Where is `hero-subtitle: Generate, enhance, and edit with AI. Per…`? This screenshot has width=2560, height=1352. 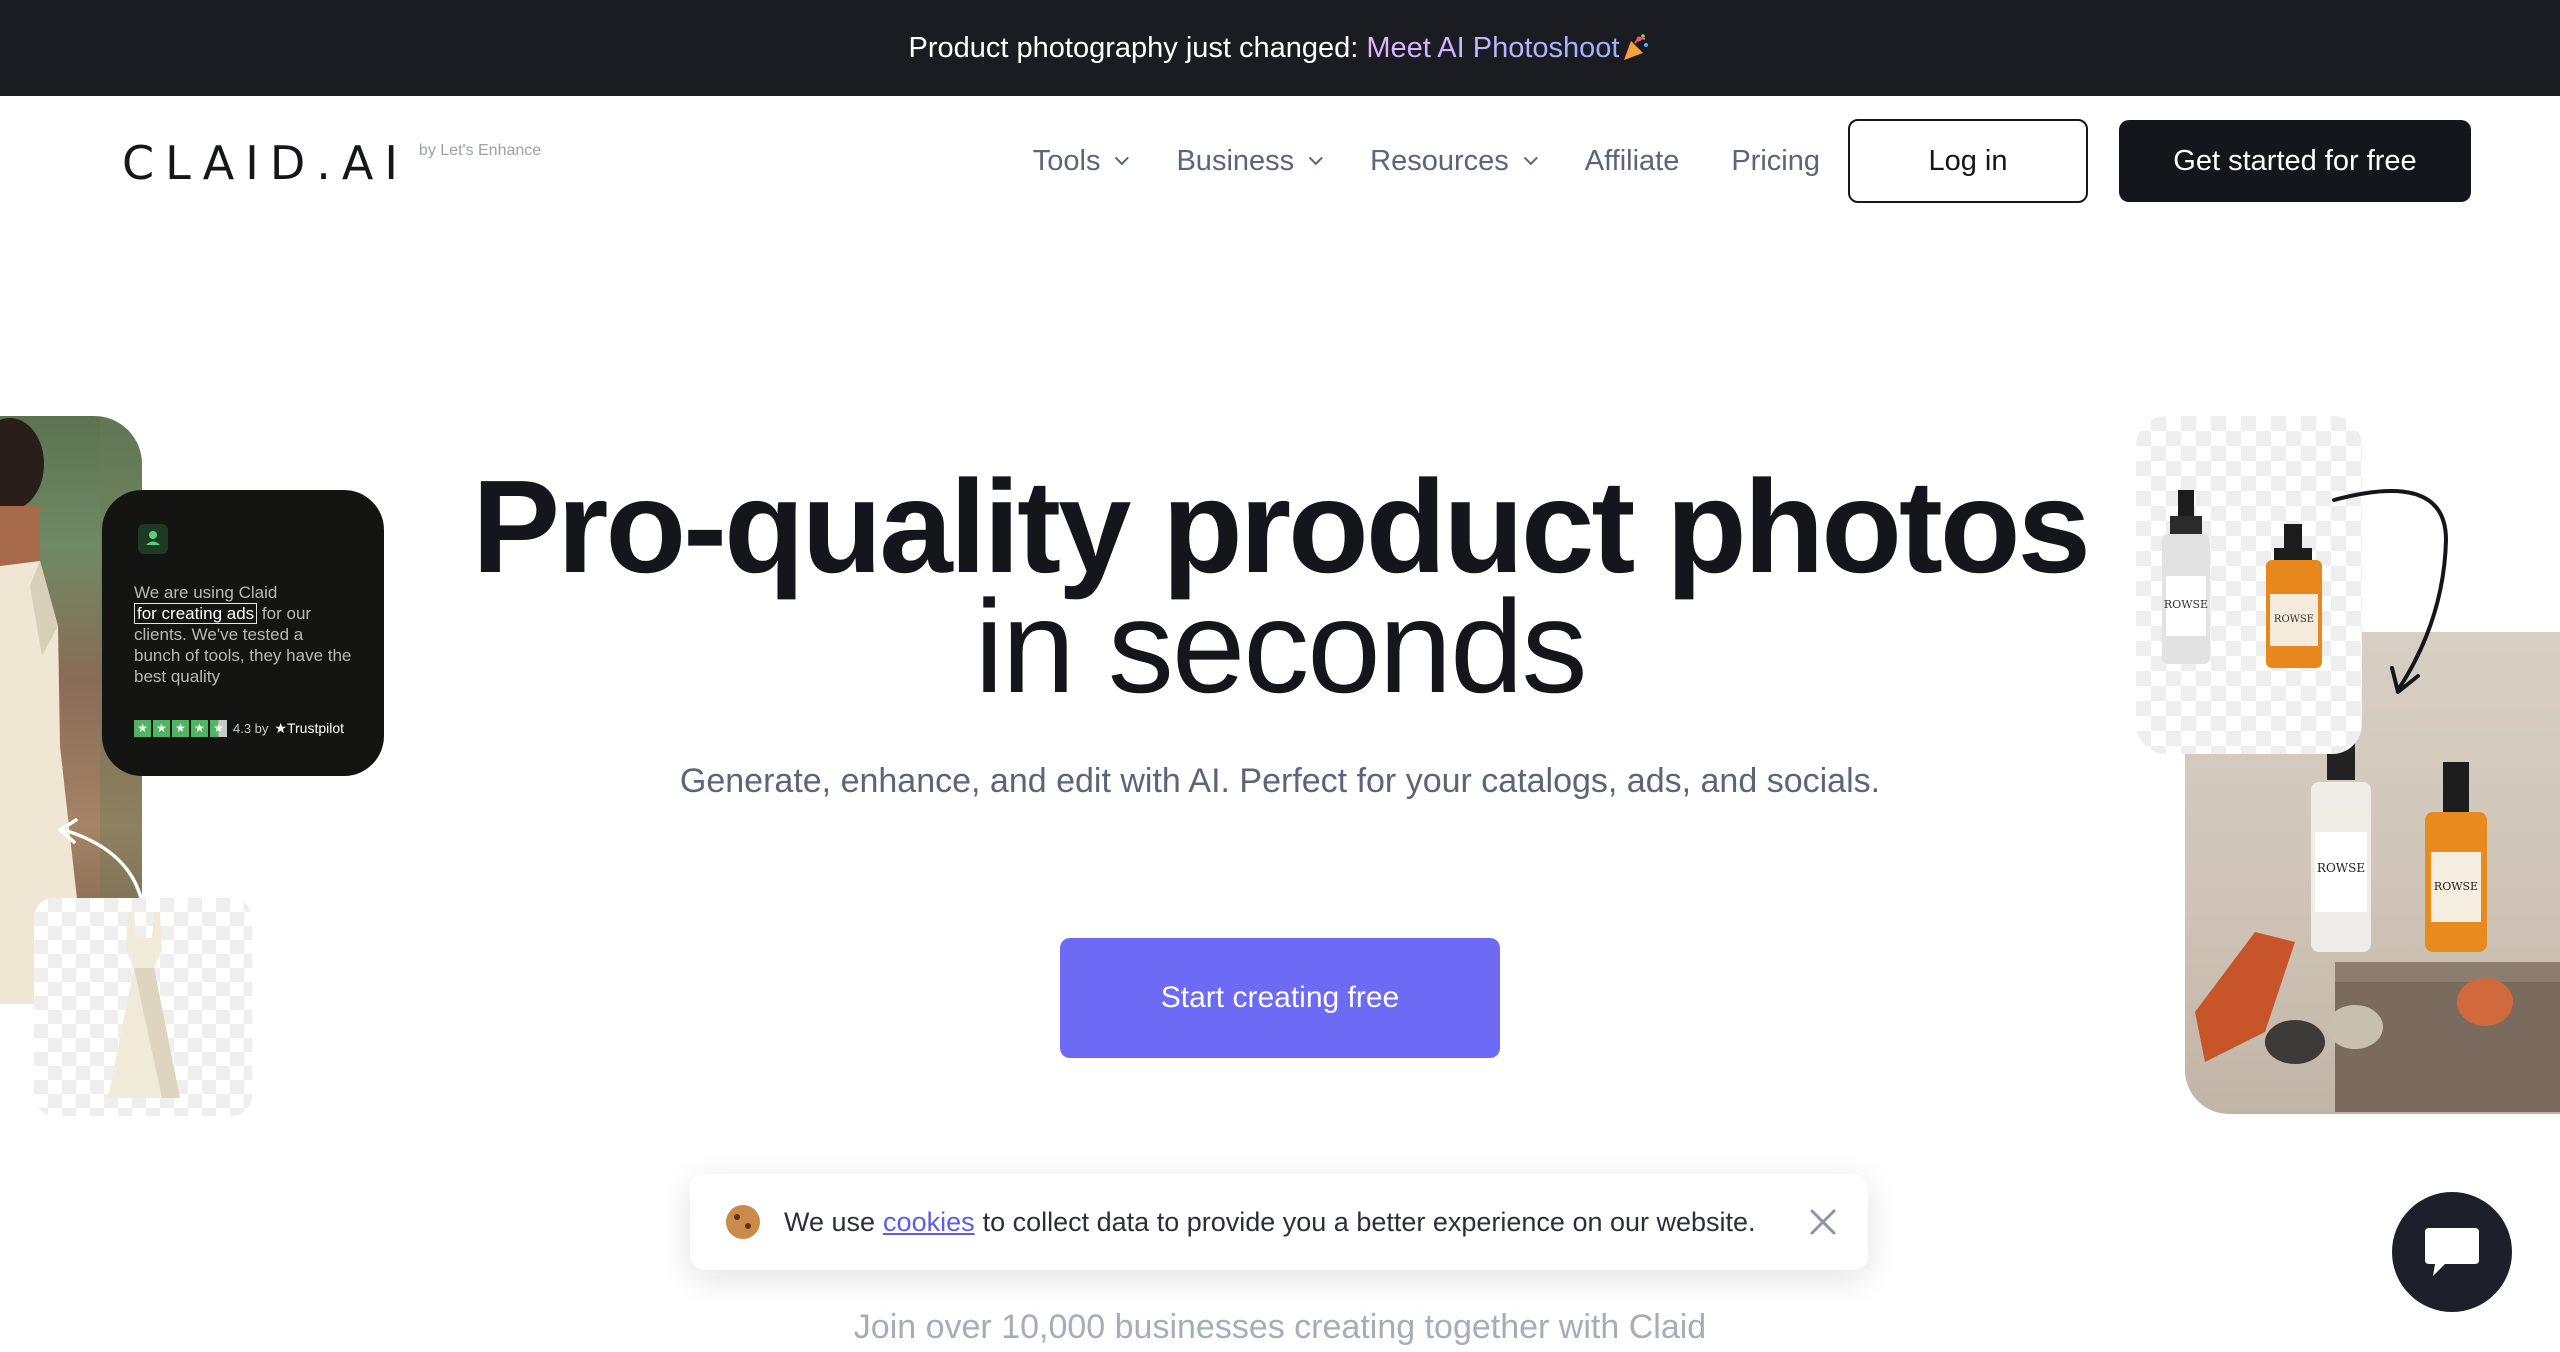 hero-subtitle: Generate, enhance, and edit with AI. Per… is located at coordinates (1280, 781).